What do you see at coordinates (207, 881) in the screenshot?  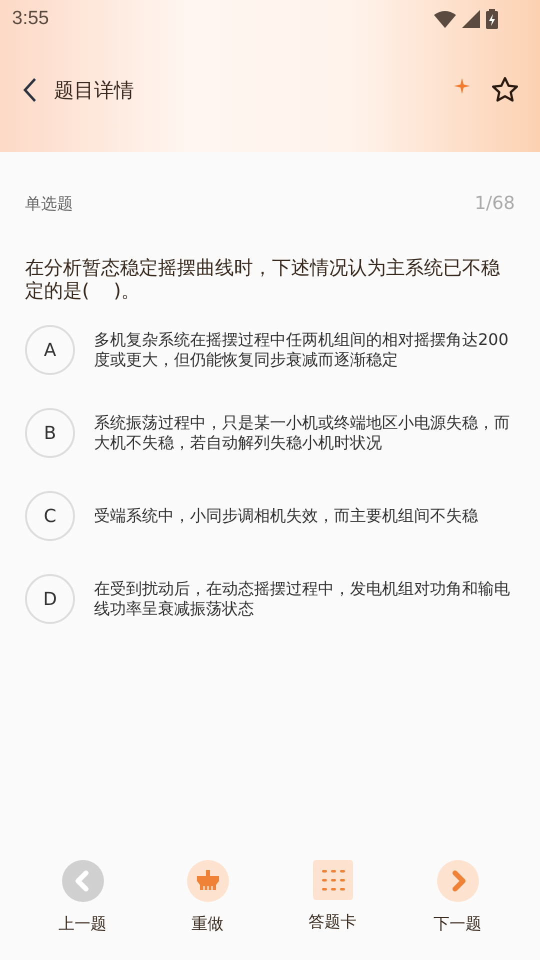 I see `brush-icon` at bounding box center [207, 881].